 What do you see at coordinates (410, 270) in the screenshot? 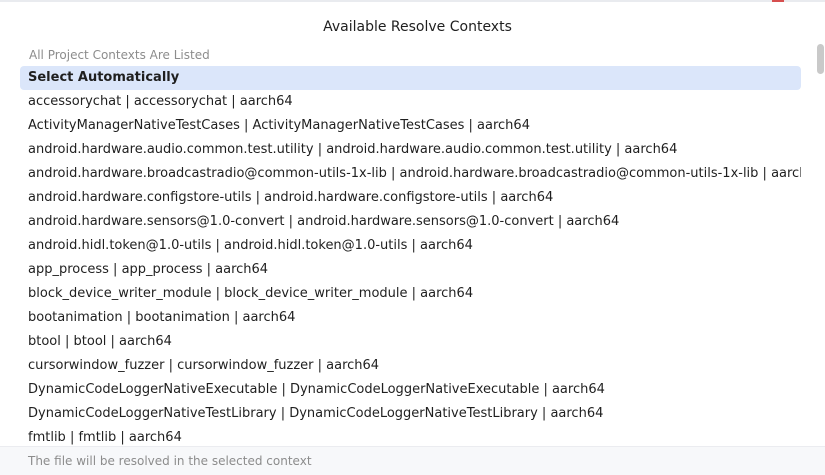
I see `list-item: app_process | app_process | aarch64` at bounding box center [410, 270].